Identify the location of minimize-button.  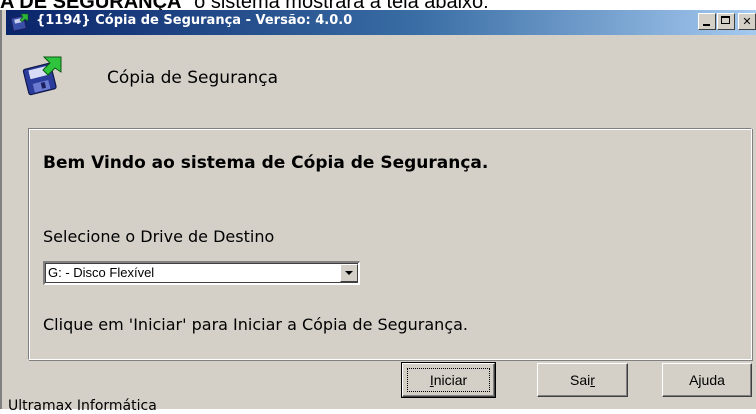
(707, 21).